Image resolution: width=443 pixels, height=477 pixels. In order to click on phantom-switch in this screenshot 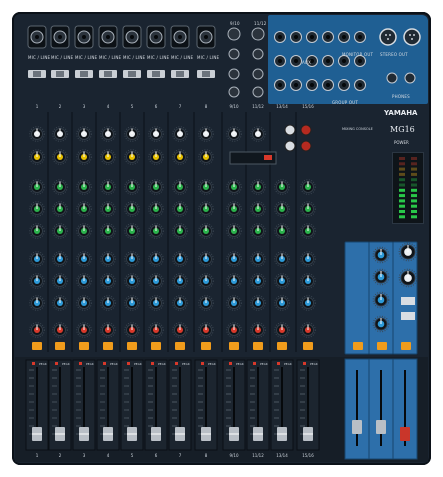, I will do `click(268, 157)`.